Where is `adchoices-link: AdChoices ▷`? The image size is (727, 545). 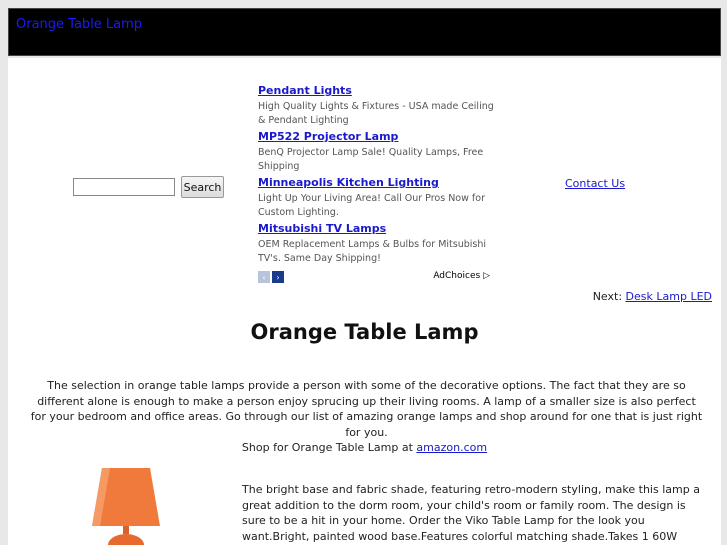
adchoices-link: AdChoices ▷ is located at coordinates (461, 276).